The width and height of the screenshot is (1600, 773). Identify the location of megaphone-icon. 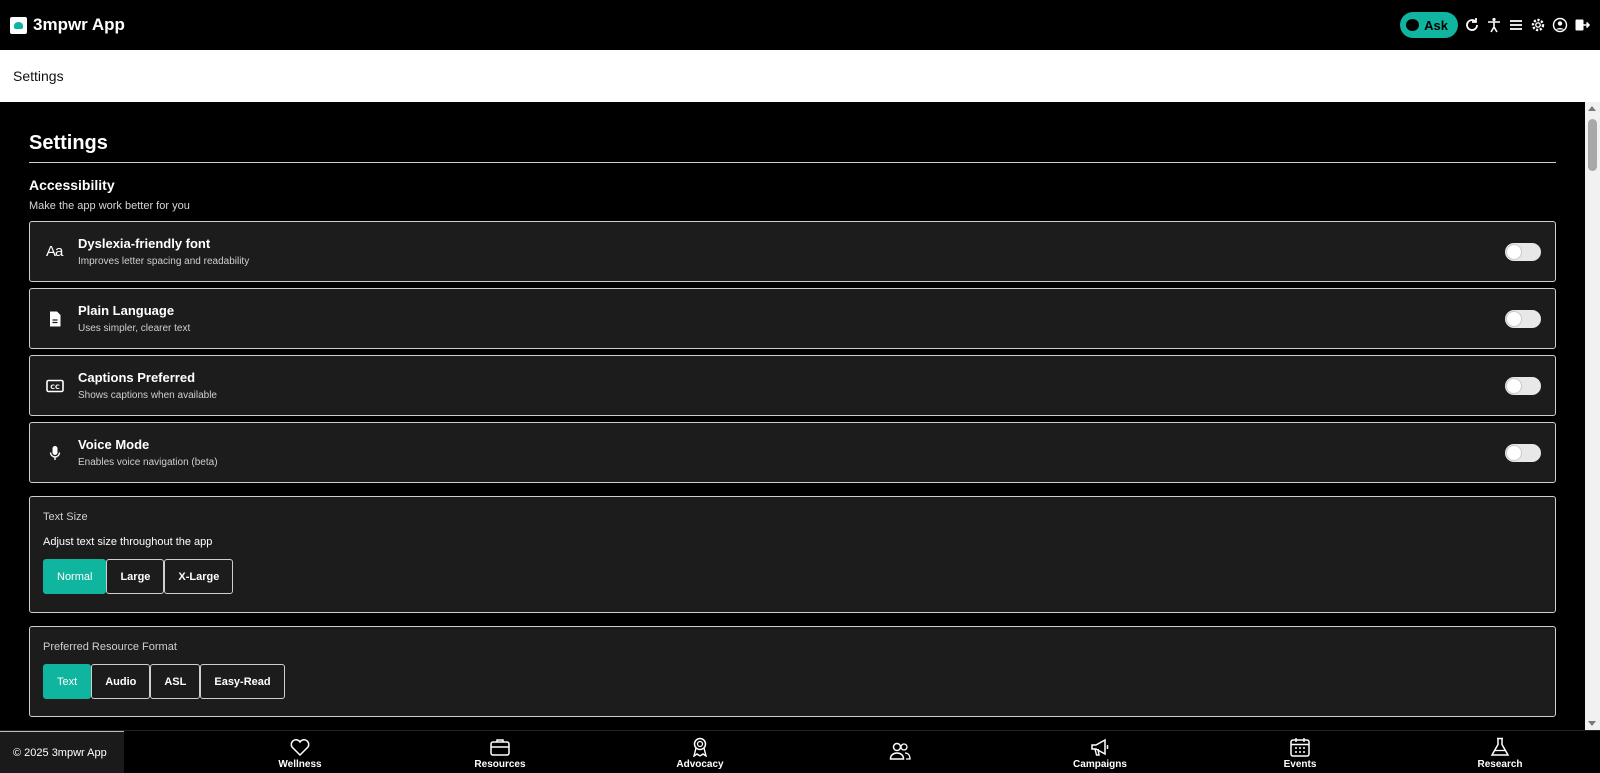
(1100, 747).